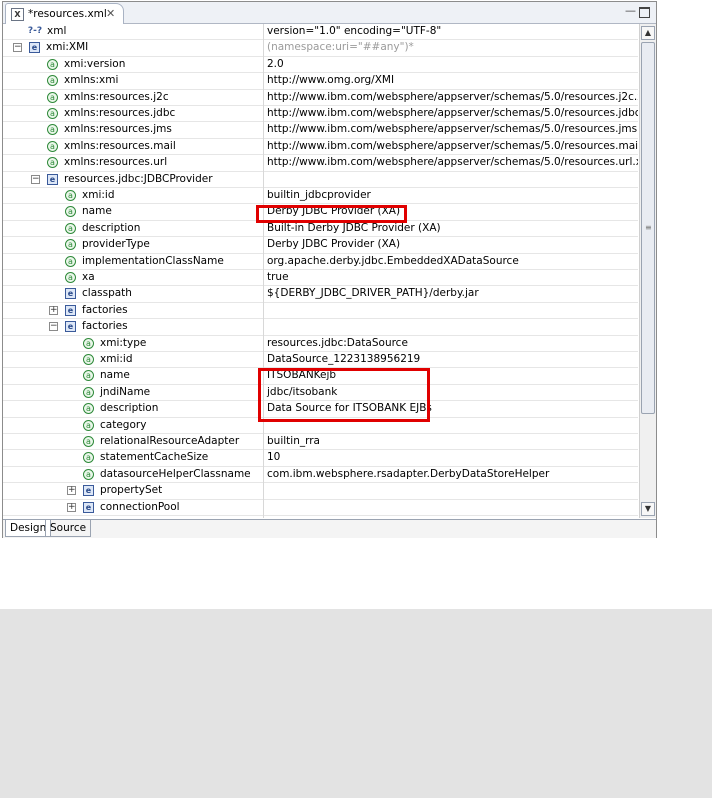  I want to click on node-value: true, so click(278, 277).